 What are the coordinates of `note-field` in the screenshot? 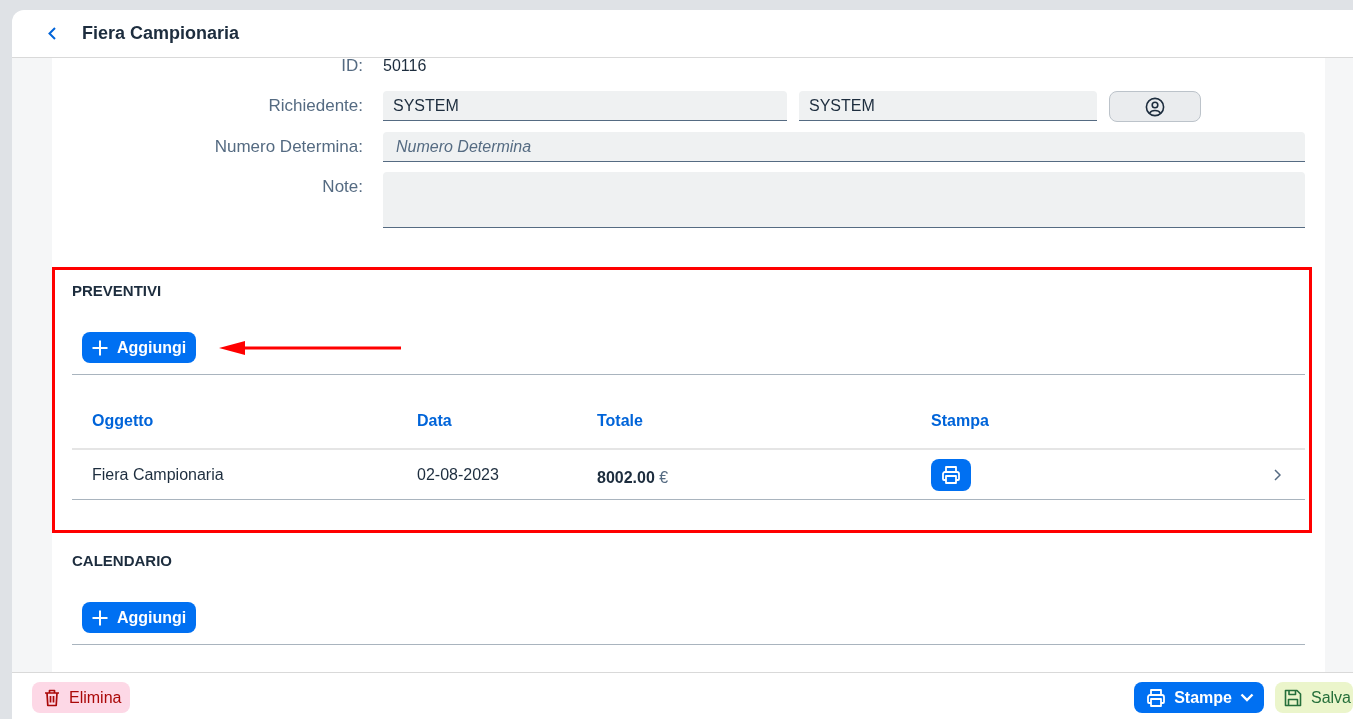 It's located at (844, 200).